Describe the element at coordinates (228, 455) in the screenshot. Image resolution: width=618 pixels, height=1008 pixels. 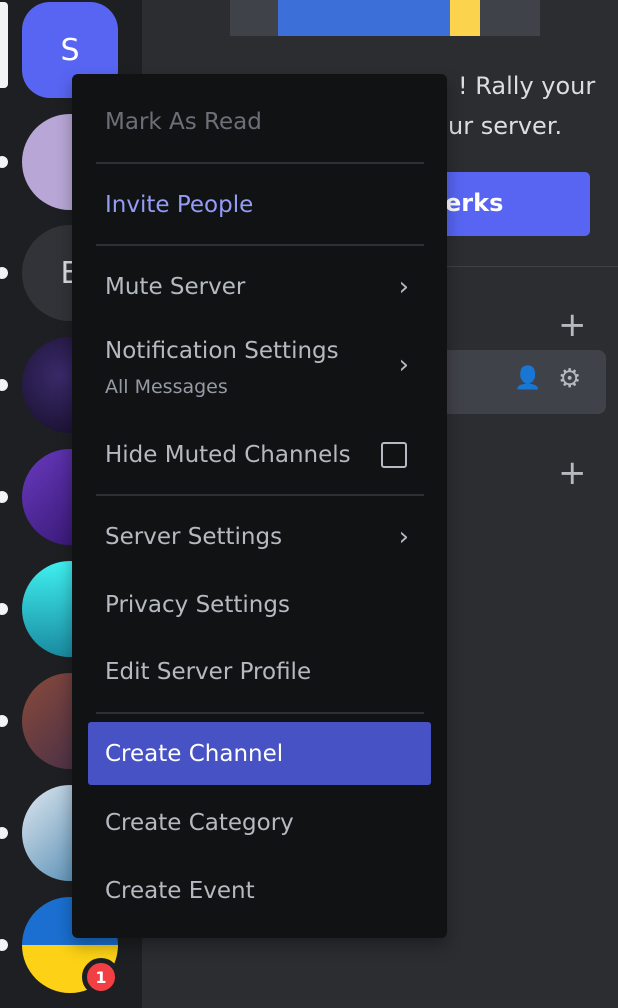
I see `label: Hide Muted Channels` at that location.